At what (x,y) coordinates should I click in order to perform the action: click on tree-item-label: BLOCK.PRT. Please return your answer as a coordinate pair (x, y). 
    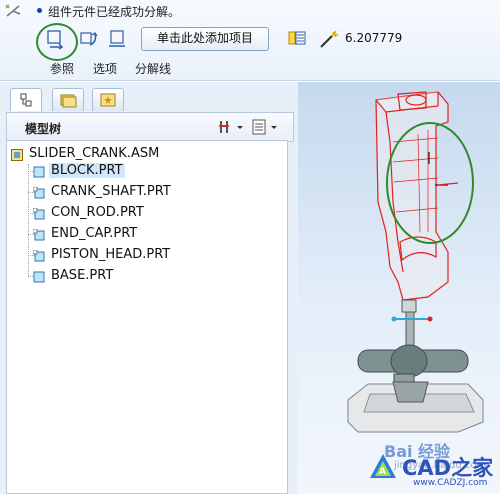
    Looking at the image, I should click on (87, 170).